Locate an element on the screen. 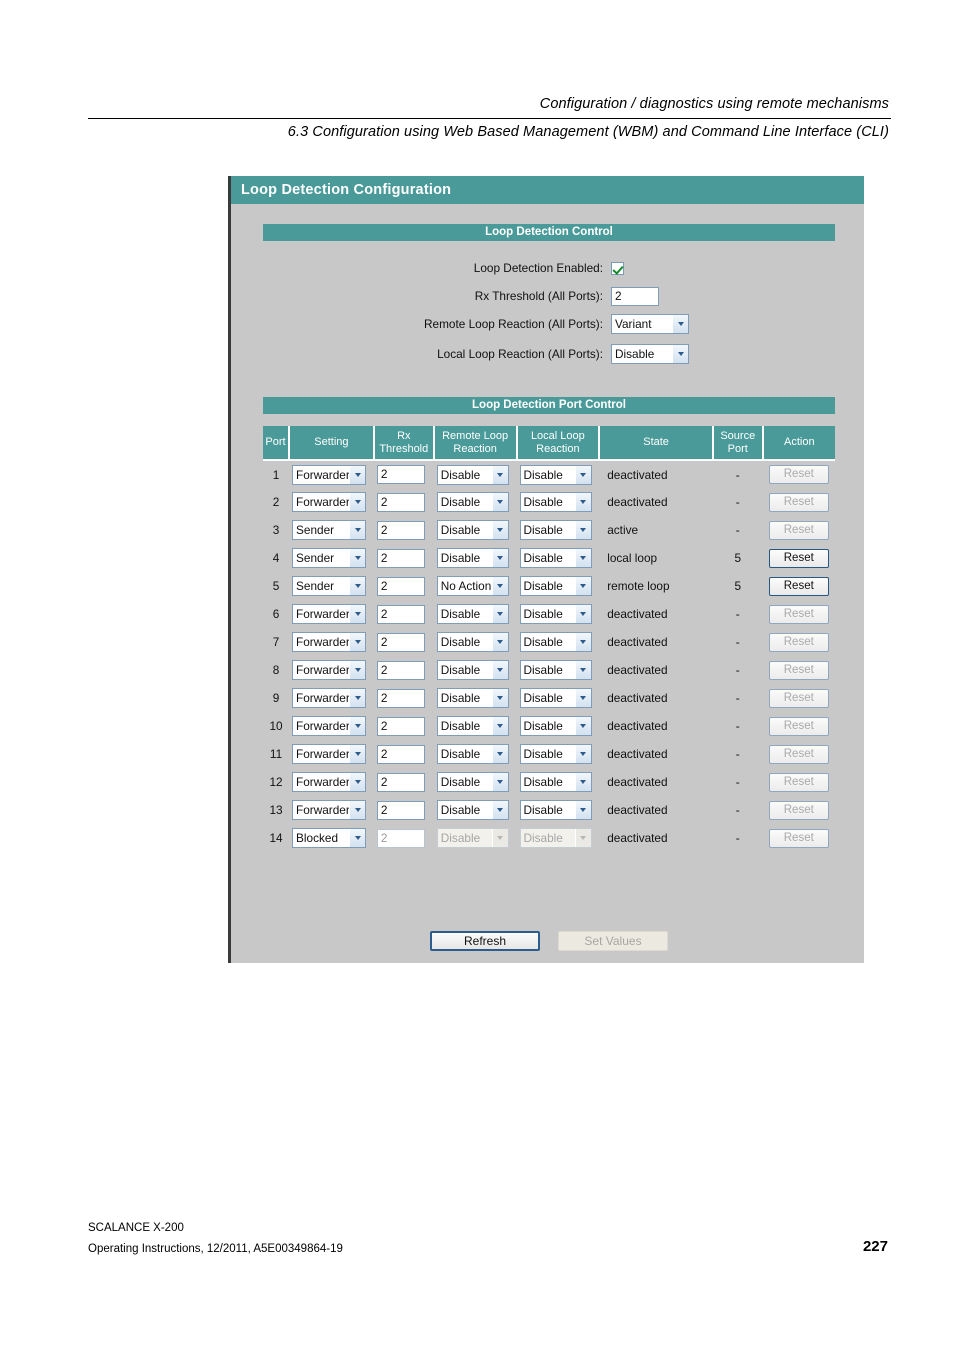 The image size is (954, 1350). remote-loop-reaction-select-port-12: Disable is located at coordinates (472, 782).